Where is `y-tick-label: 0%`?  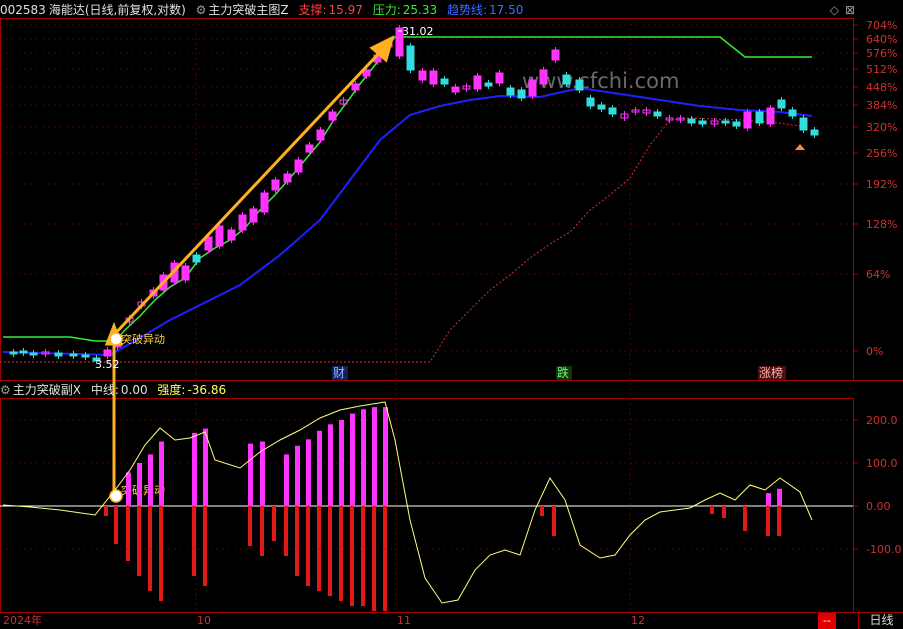 y-tick-label: 0% is located at coordinates (874, 351).